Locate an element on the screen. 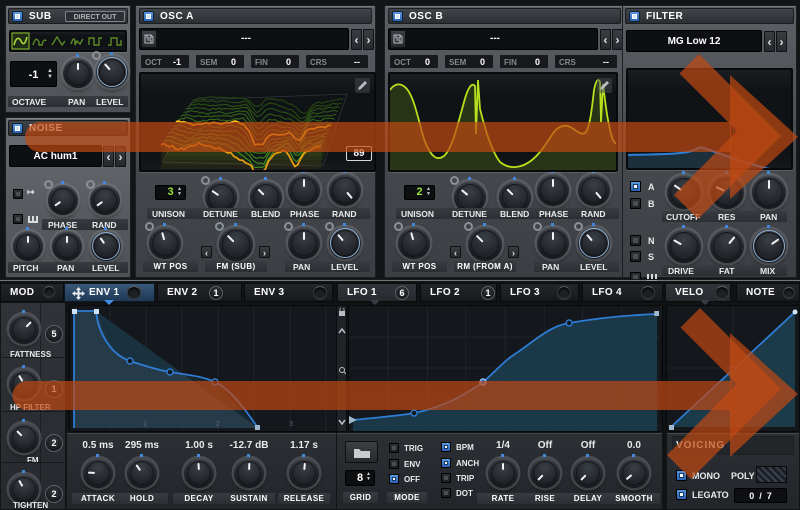 Image resolution: width=800 pixels, height=510 pixels. svg-text: 1 is located at coordinates (145, 424).